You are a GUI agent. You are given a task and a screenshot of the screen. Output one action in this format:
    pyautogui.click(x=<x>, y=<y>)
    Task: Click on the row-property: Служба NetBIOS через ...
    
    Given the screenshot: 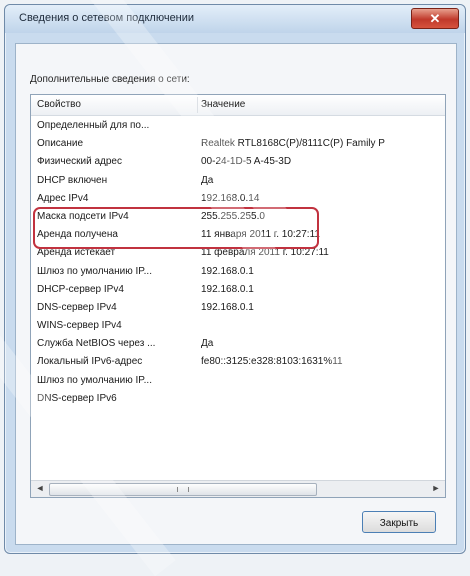 What is the action you would take?
    pyautogui.click(x=96, y=344)
    